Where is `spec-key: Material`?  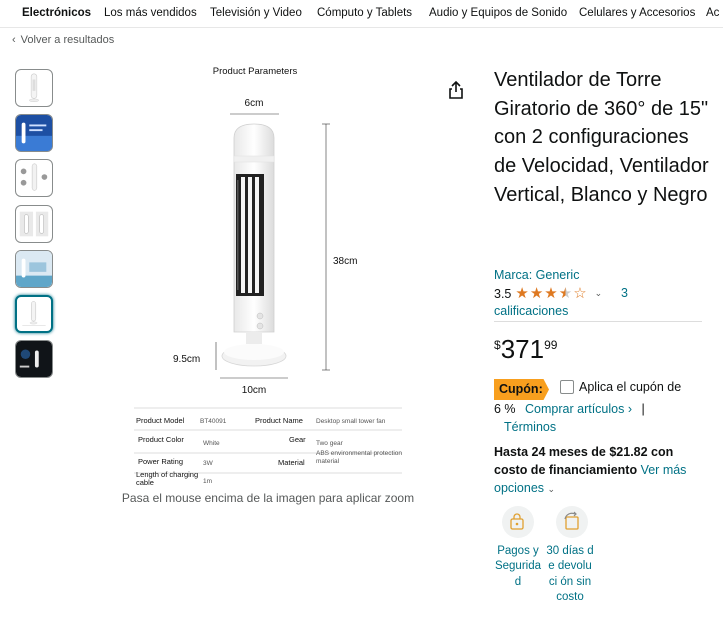
spec-key: Material is located at coordinates (291, 462).